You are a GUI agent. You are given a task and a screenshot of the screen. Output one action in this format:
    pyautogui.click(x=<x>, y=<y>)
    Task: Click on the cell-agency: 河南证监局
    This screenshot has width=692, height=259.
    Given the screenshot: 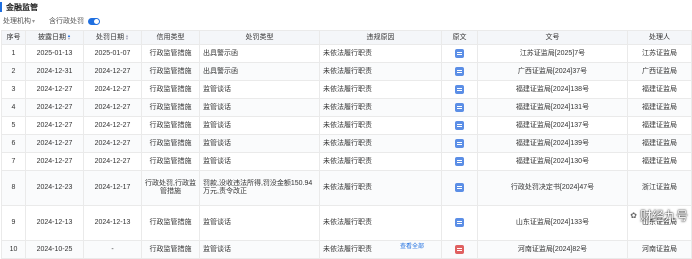 What is the action you would take?
    pyautogui.click(x=659, y=249)
    